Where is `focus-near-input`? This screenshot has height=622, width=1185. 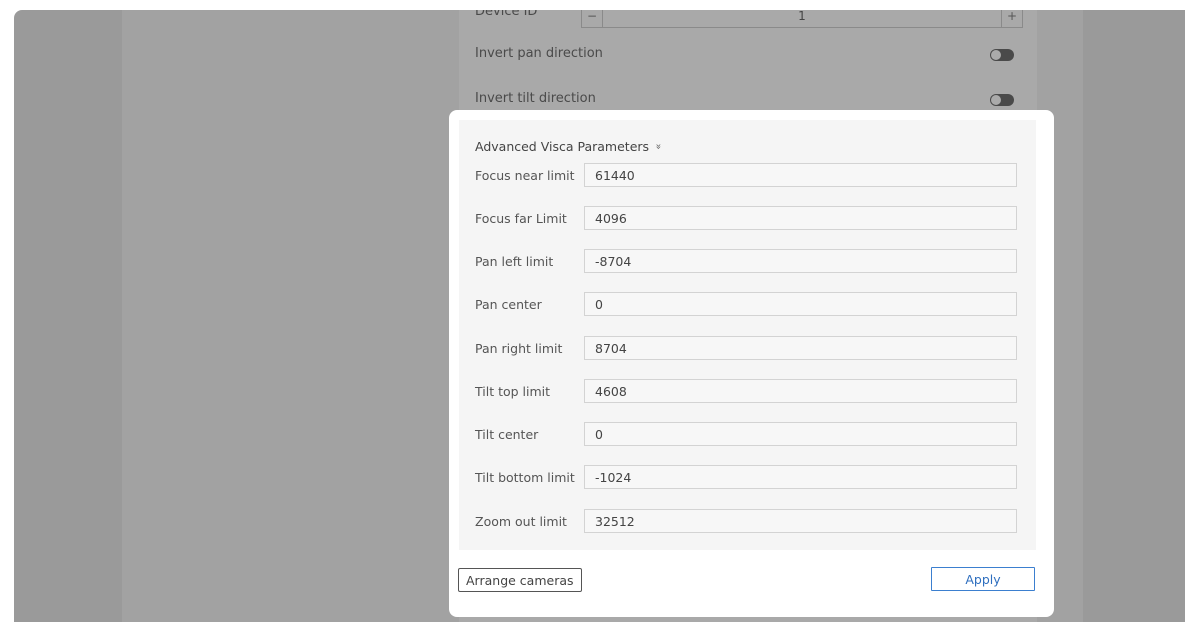
focus-near-input is located at coordinates (800, 175).